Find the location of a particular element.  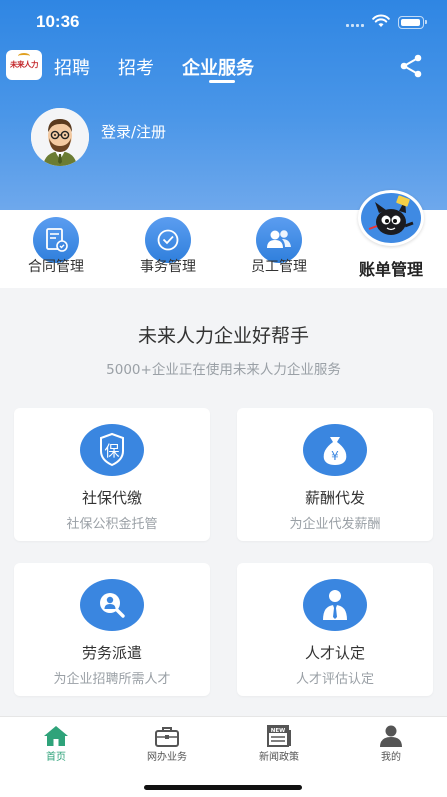

newspaper-icon: NEW is located at coordinates (279, 736).